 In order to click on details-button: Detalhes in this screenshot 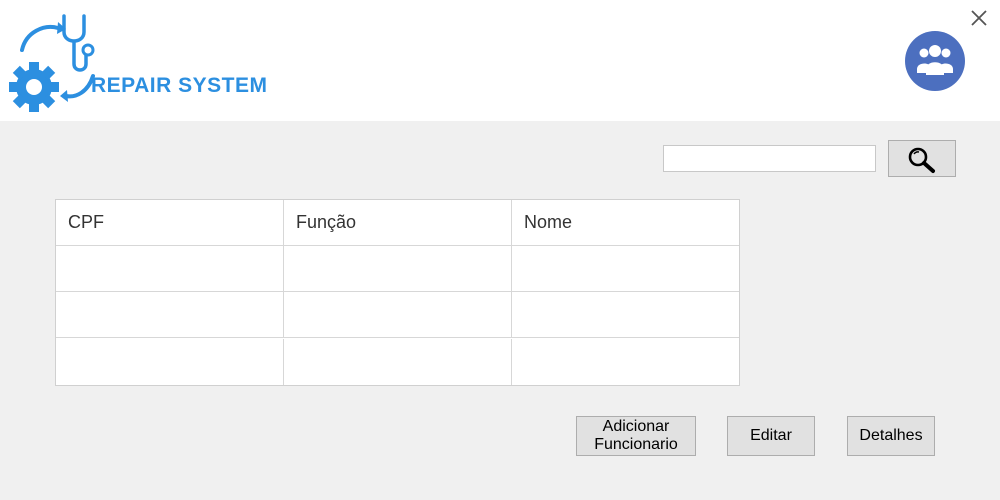, I will do `click(891, 436)`.